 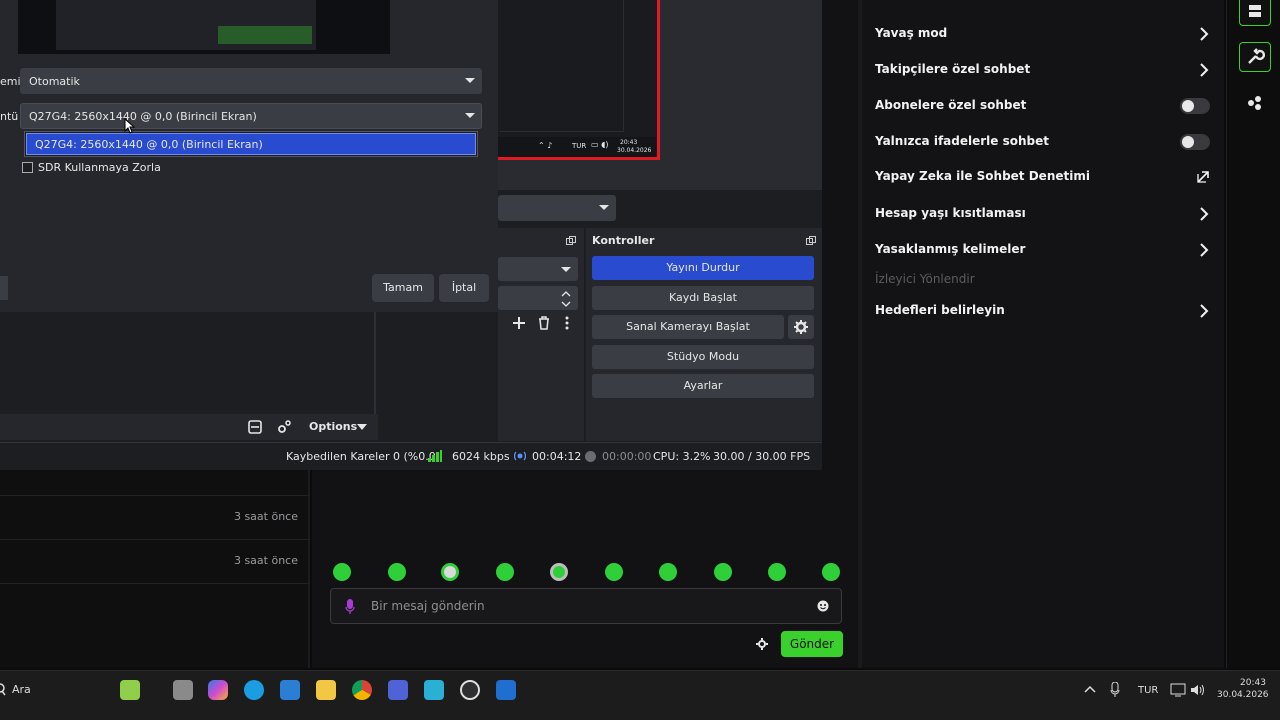 What do you see at coordinates (434, 690) in the screenshot?
I see `notepad-icon` at bounding box center [434, 690].